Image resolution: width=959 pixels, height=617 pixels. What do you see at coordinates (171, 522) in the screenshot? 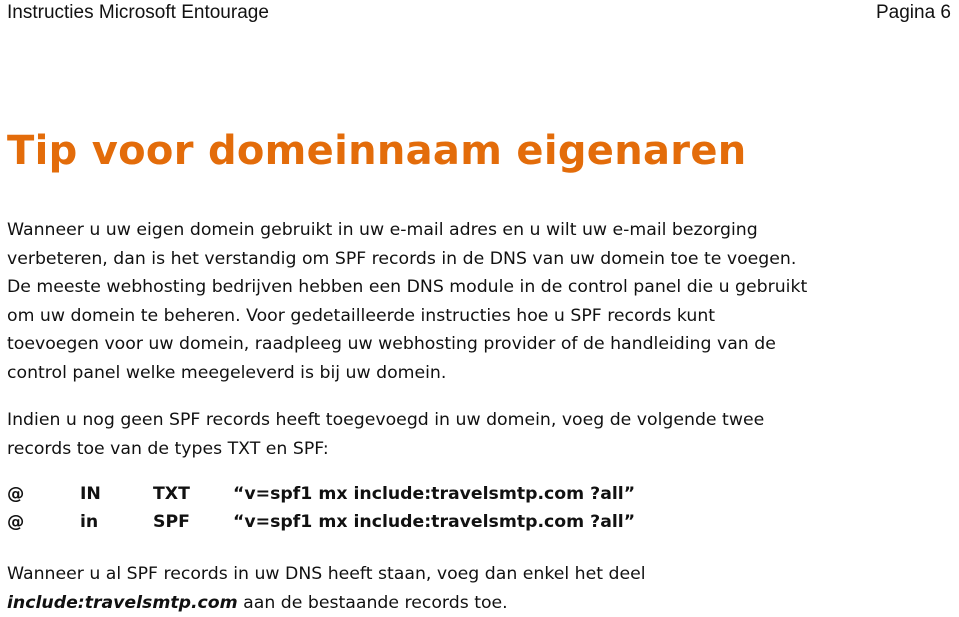
I see `record-type: SPF` at bounding box center [171, 522].